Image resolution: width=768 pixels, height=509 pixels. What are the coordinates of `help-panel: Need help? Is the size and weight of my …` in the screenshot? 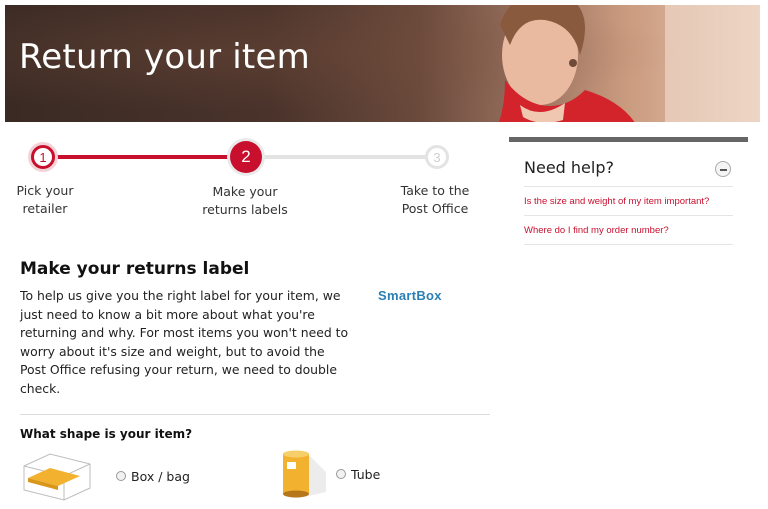 It's located at (628, 191).